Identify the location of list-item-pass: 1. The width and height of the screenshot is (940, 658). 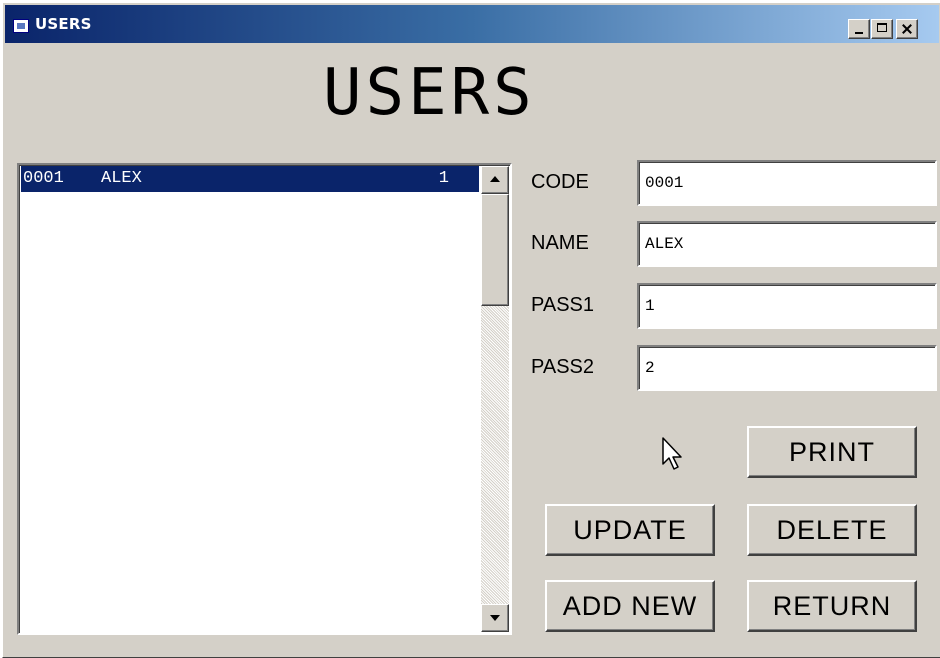
(443, 178).